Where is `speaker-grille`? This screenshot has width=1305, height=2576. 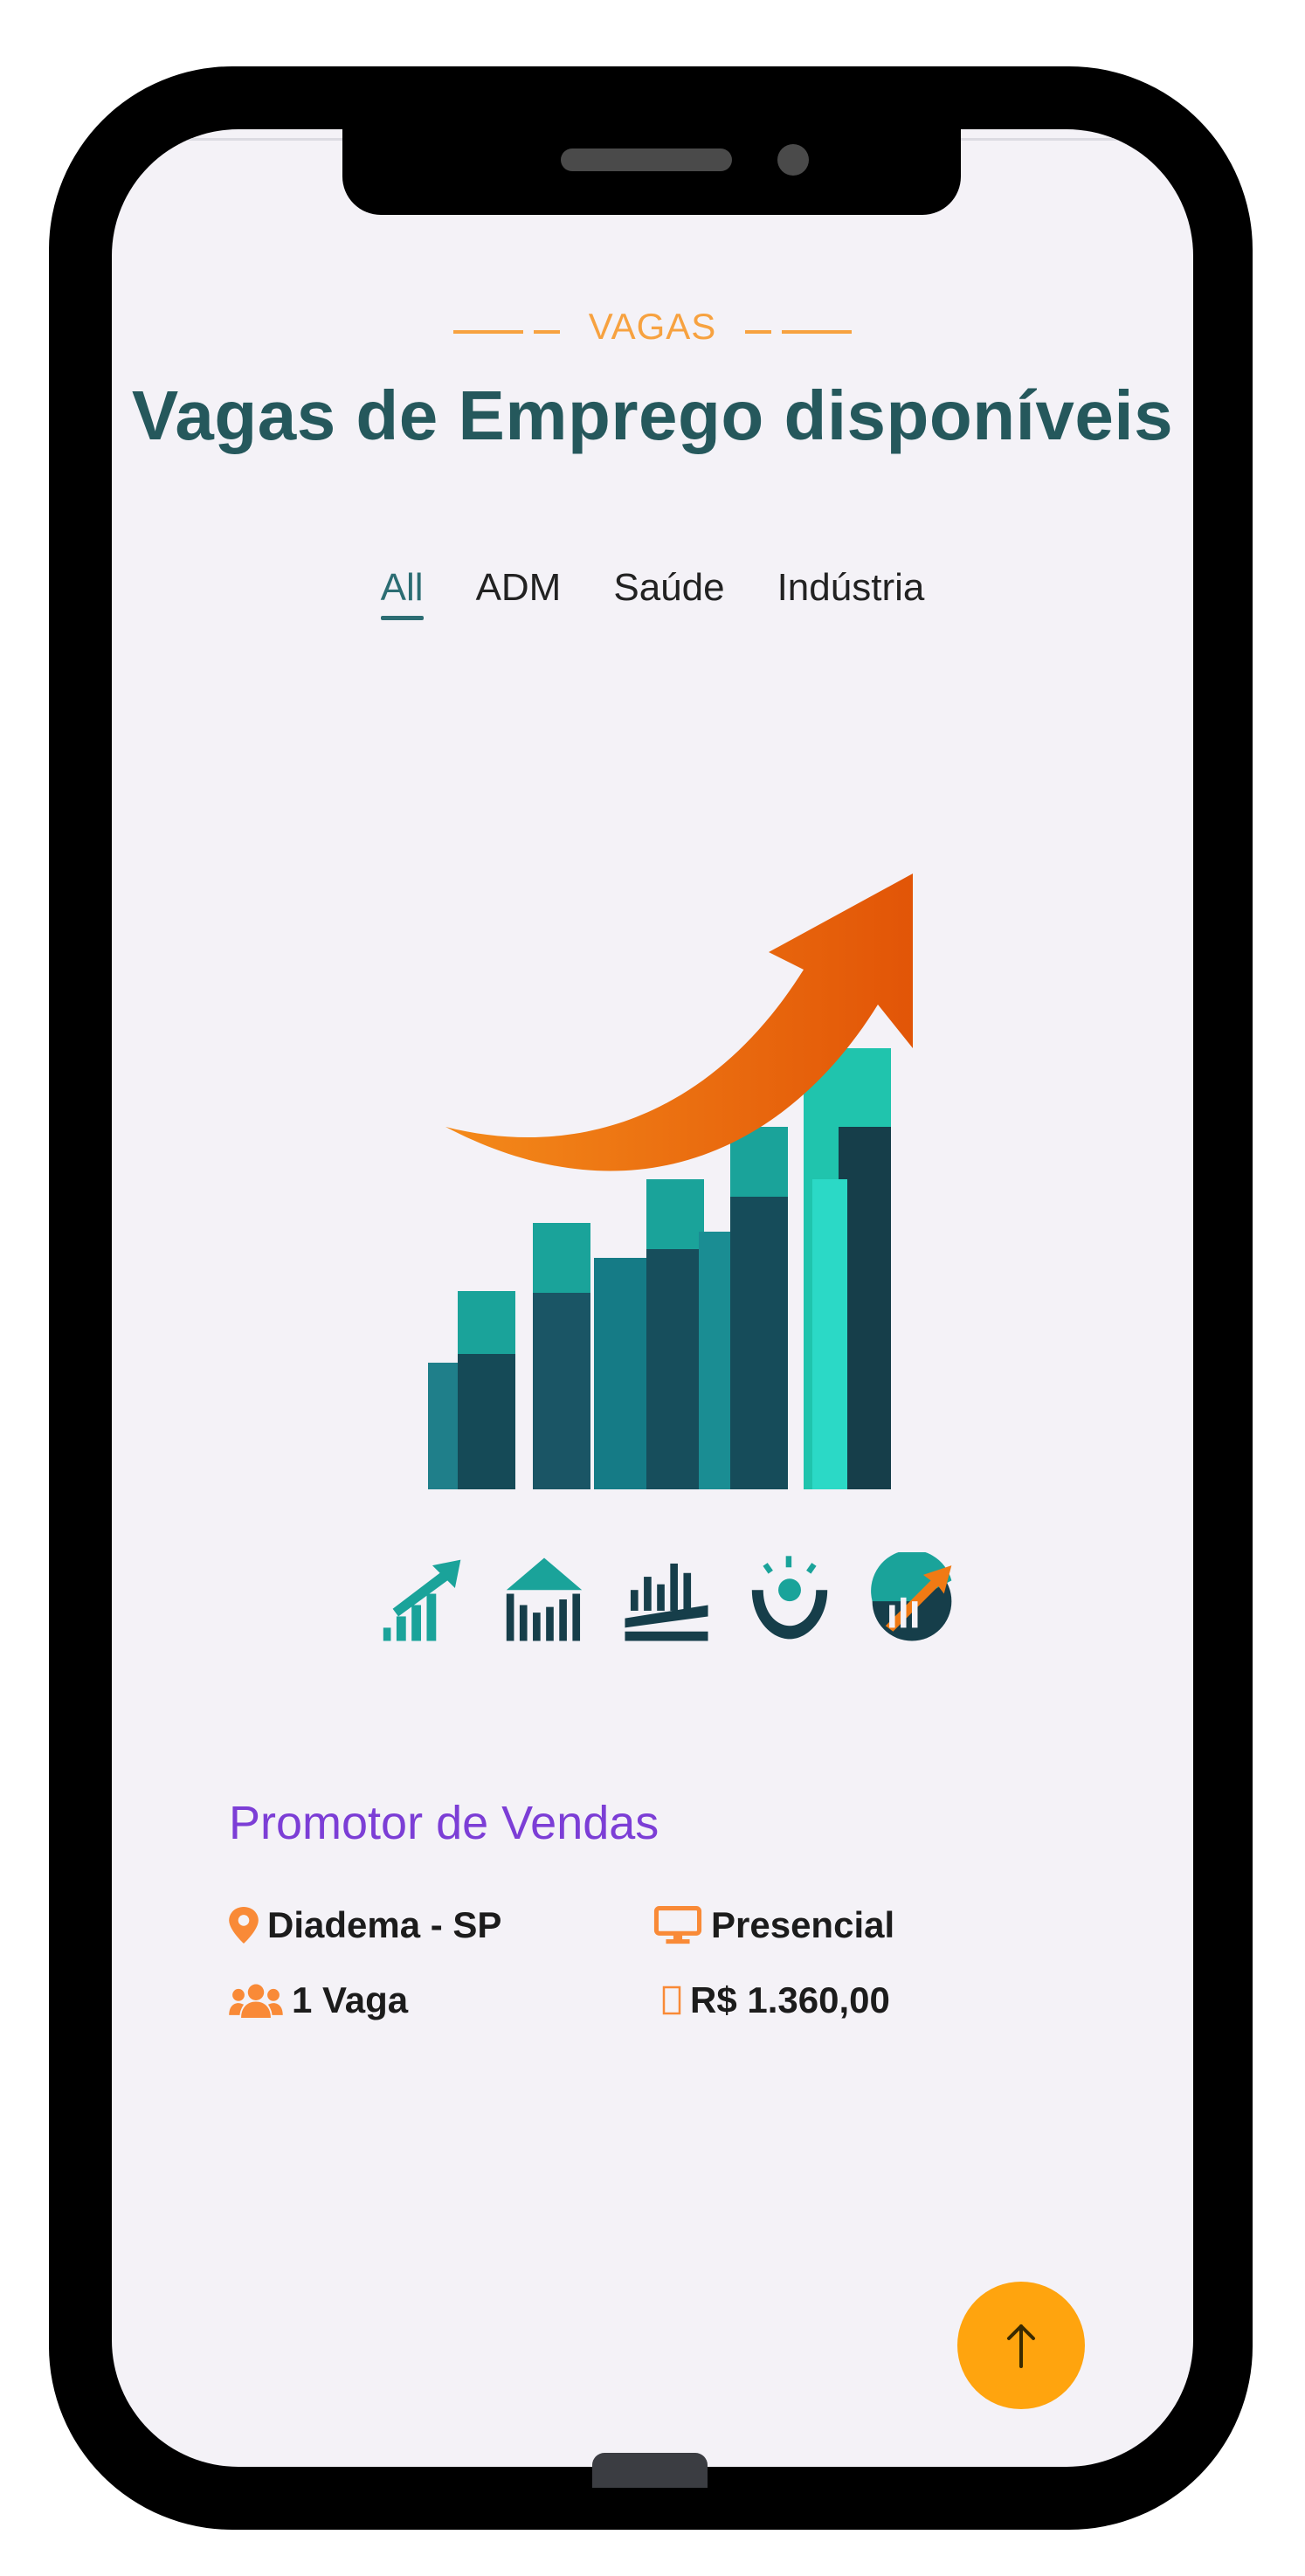
speaker-grille is located at coordinates (646, 159).